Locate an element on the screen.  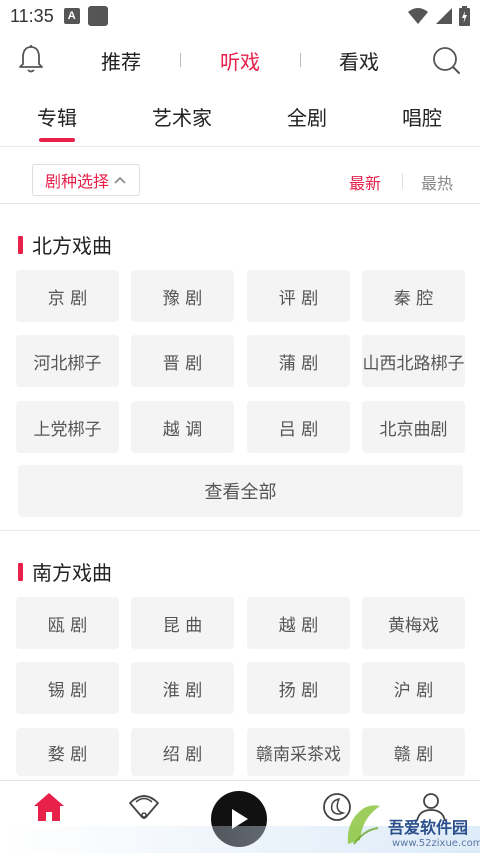
fan-icon is located at coordinates (144, 807).